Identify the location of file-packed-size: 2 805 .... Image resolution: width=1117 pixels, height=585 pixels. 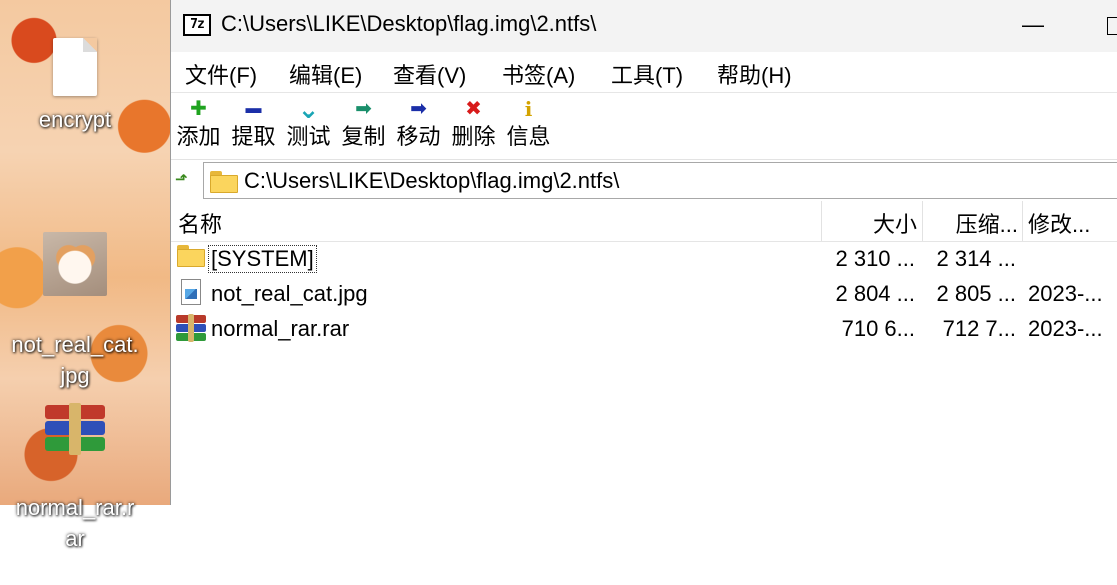
(976, 293).